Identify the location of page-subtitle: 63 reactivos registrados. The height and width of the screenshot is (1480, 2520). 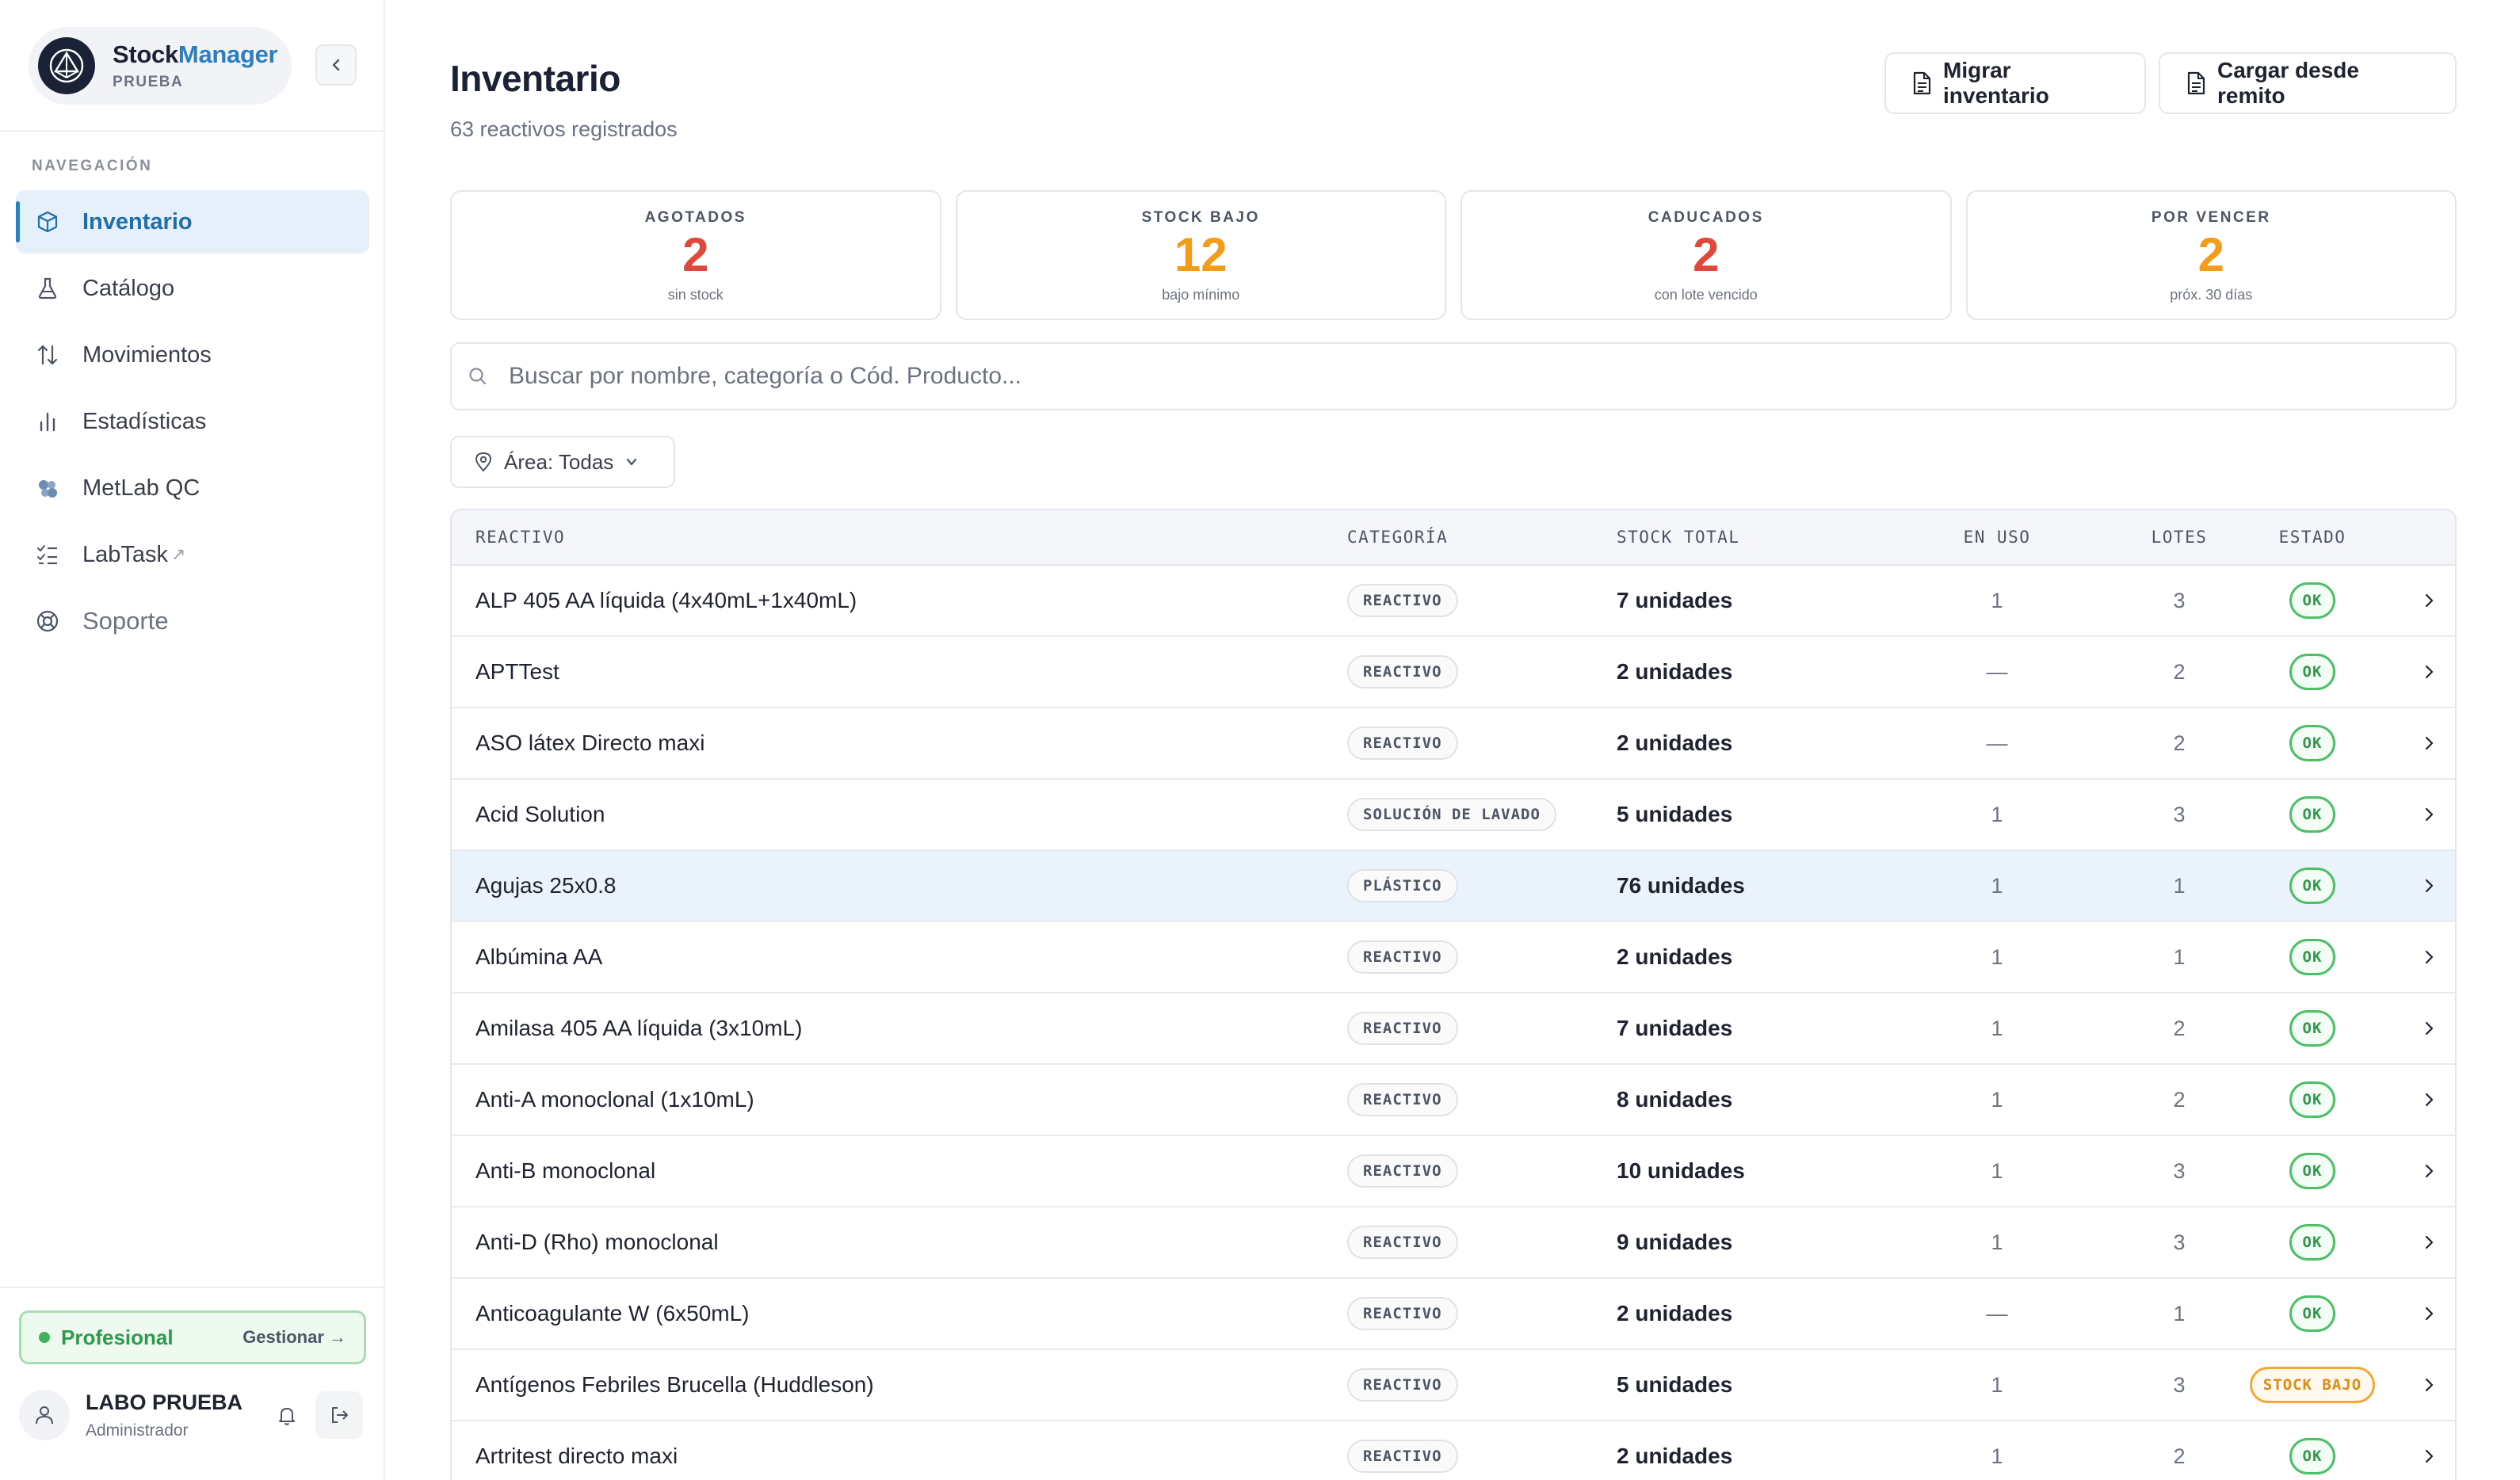
(564, 129).